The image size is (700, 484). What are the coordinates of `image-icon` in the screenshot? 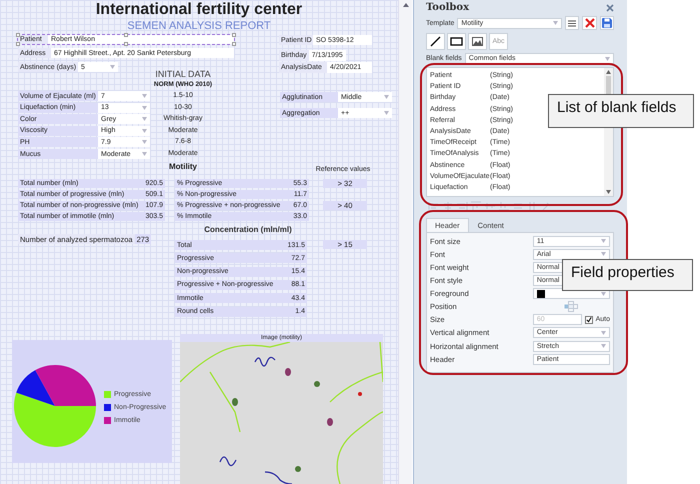 It's located at (477, 41).